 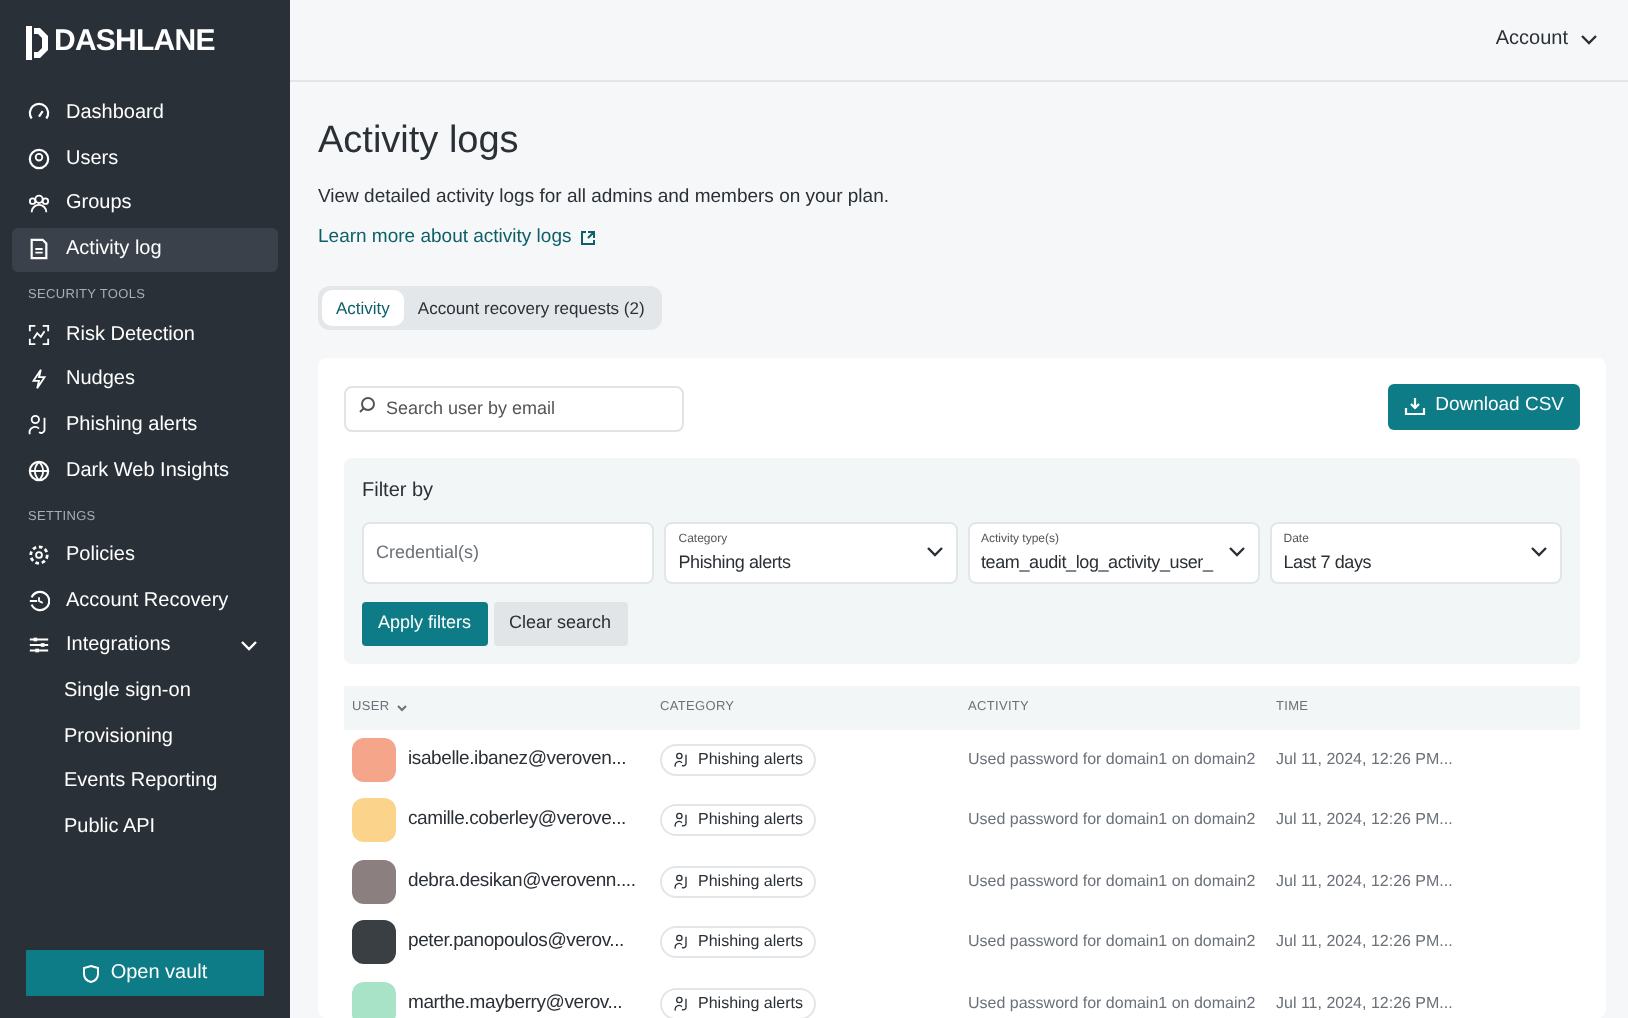 I want to click on search-field: Search user by email, so click(x=514, y=408).